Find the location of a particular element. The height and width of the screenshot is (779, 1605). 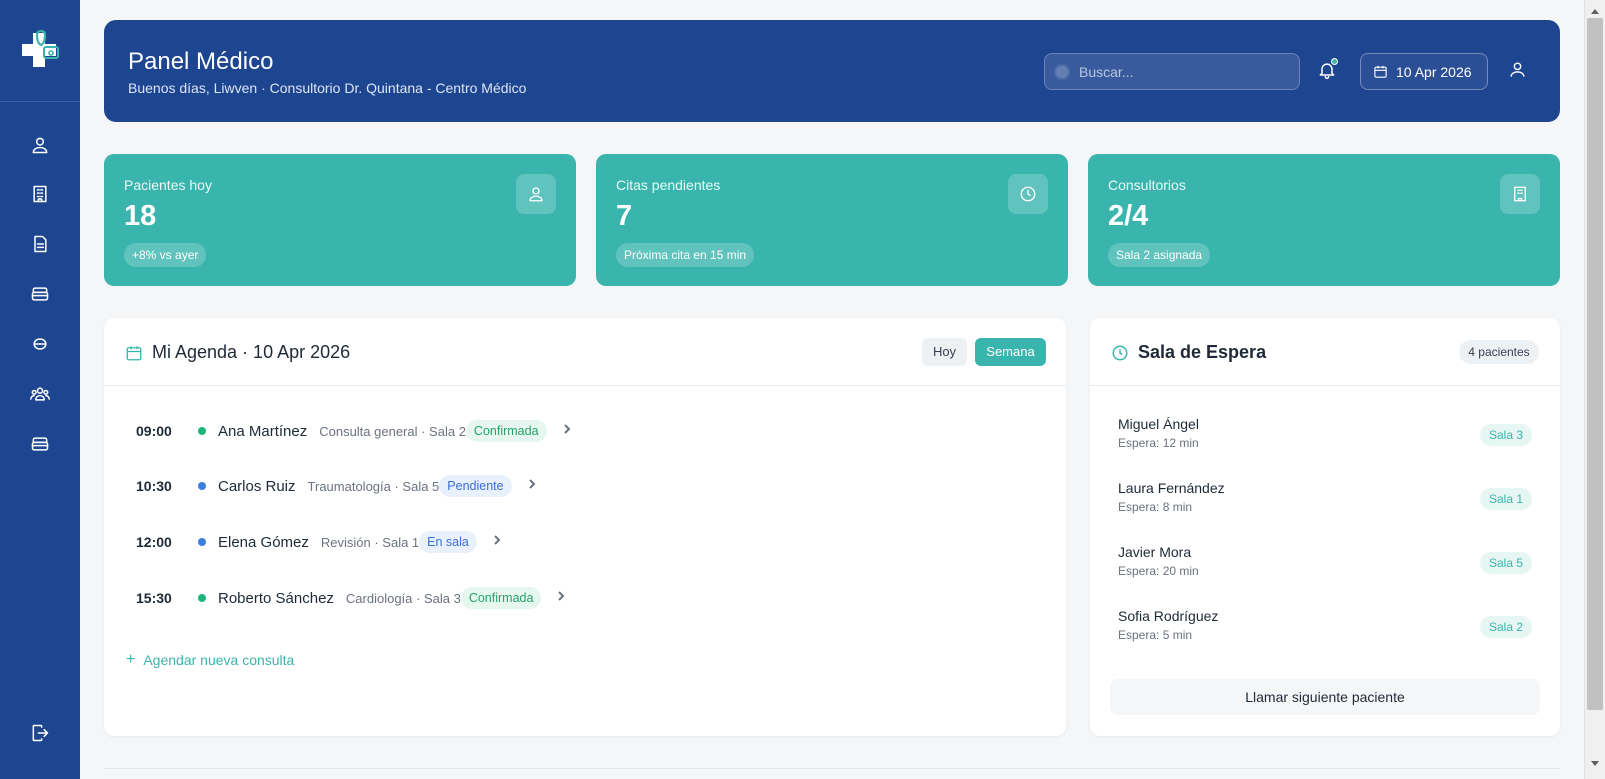

patient-name: Carlos Ruiz is located at coordinates (257, 486).